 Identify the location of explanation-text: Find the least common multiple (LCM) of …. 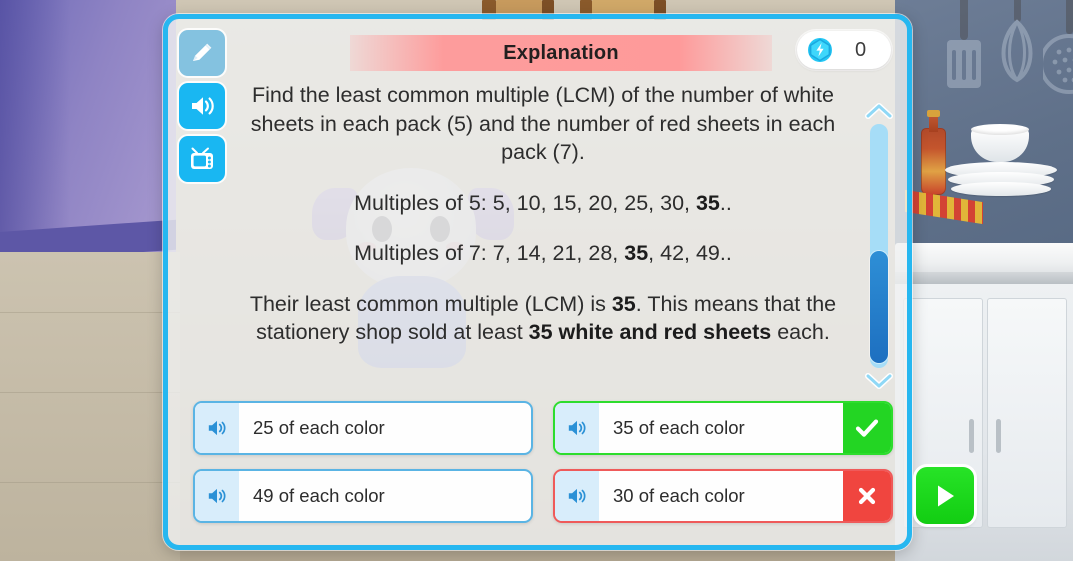
(543, 123).